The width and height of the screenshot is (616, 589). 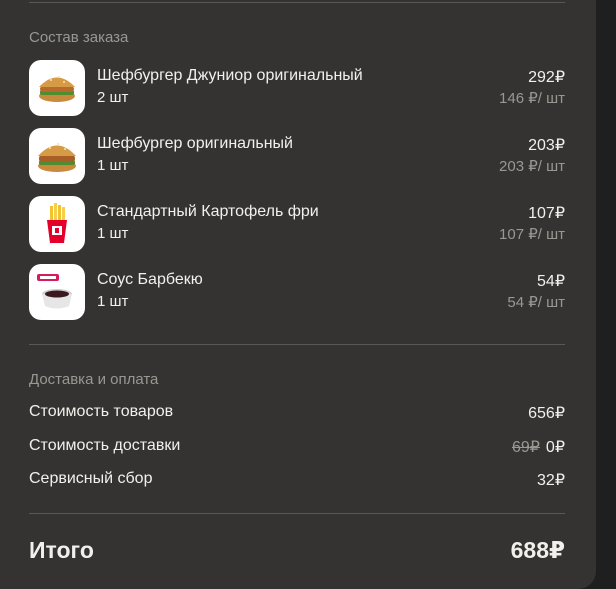 What do you see at coordinates (532, 166) in the screenshot?
I see `item-unit-price: 203 ₽/ шт` at bounding box center [532, 166].